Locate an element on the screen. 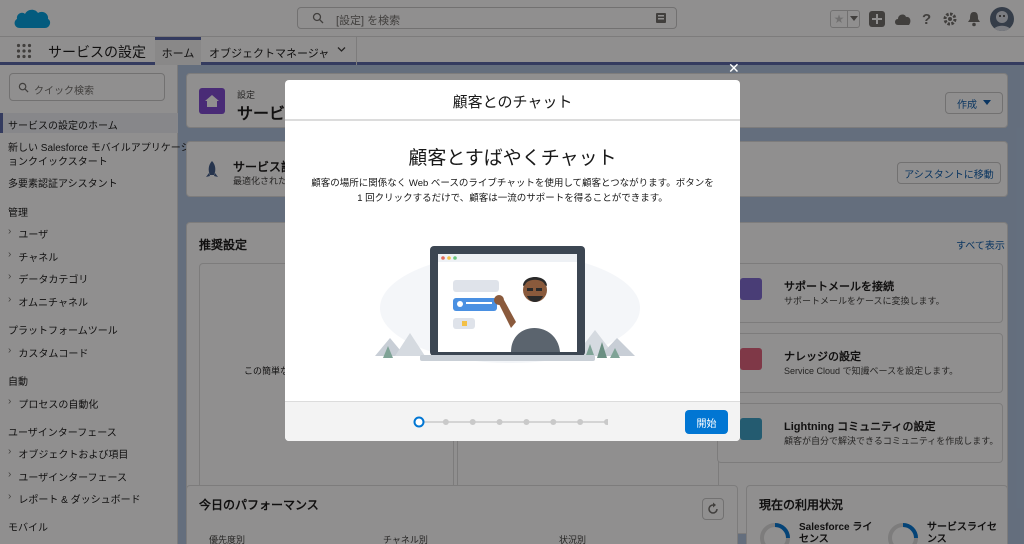 Image resolution: width=1024 pixels, height=544 pixels. modal-header: 顧客とのチャット is located at coordinates (512, 100).